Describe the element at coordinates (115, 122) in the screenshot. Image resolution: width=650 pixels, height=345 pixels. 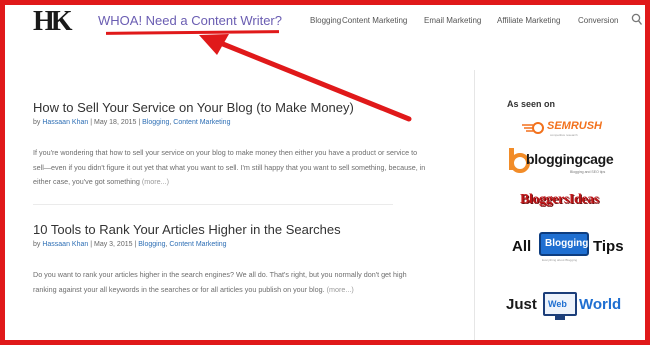
I see `post-date: May 18, 2015` at that location.